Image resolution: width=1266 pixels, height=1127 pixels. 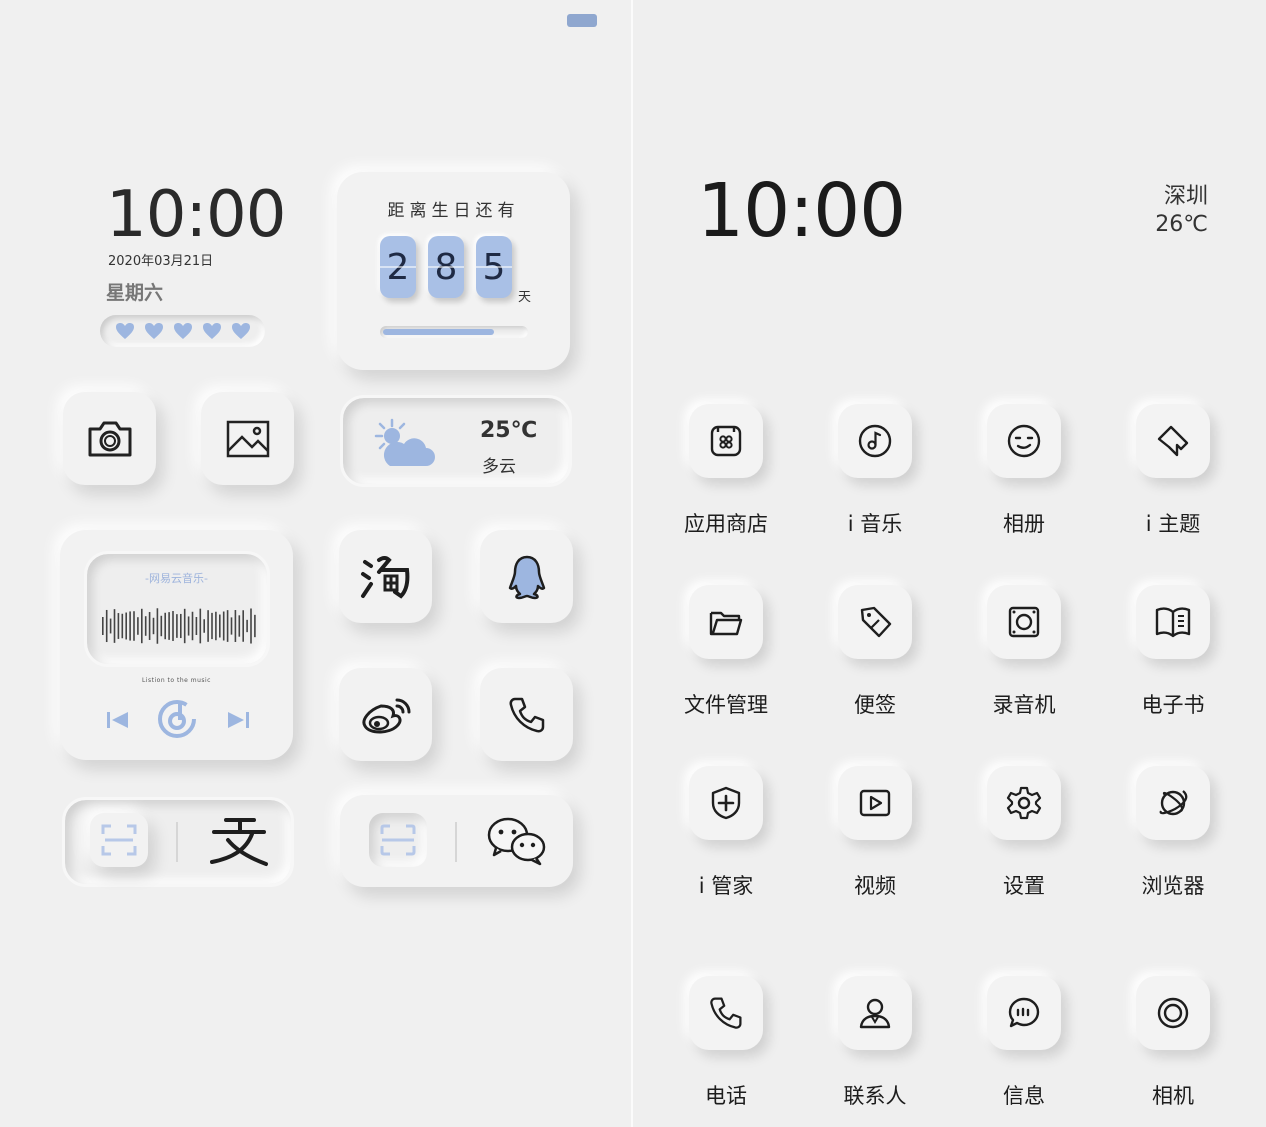 What do you see at coordinates (875, 471) in the screenshot?
I see `music-app: i 音乐` at bounding box center [875, 471].